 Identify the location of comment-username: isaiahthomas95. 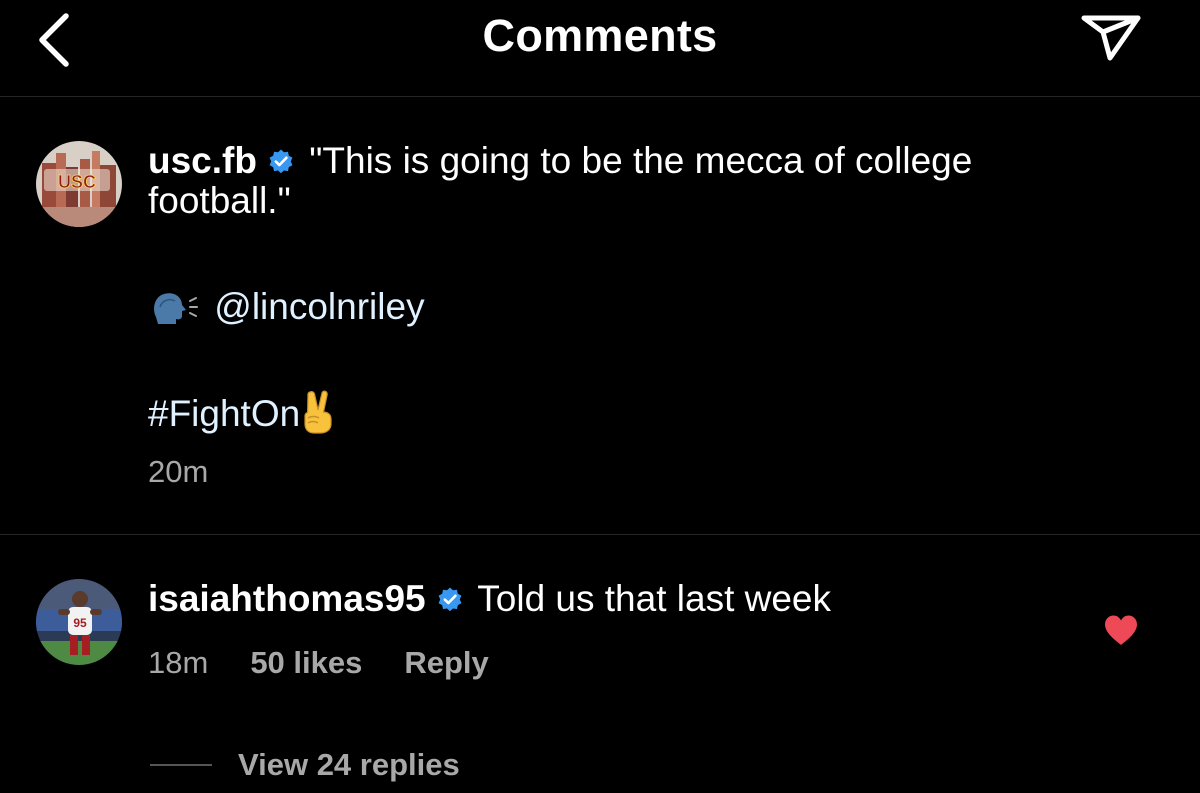
(287, 598).